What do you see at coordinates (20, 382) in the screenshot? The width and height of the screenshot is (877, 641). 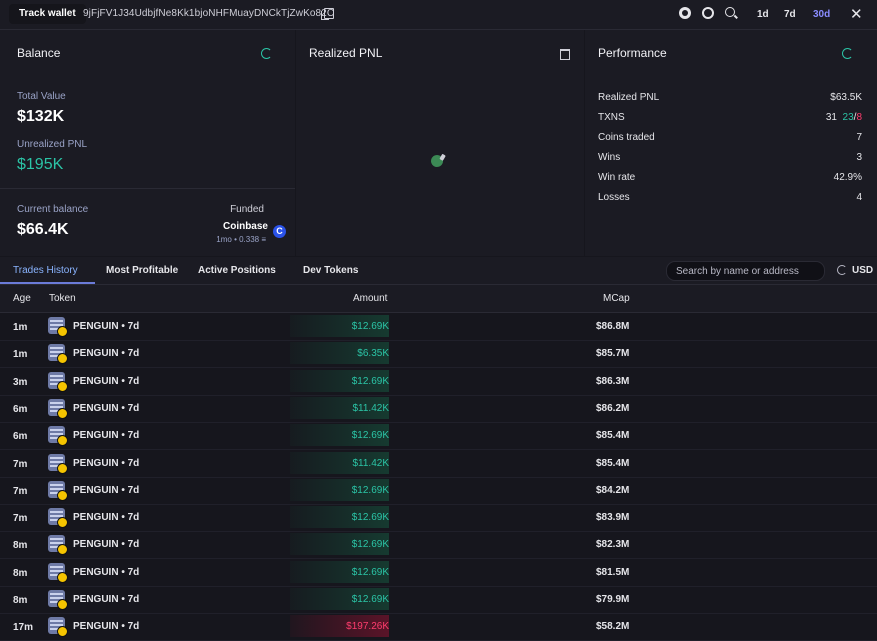 I see `row-age: 3m` at bounding box center [20, 382].